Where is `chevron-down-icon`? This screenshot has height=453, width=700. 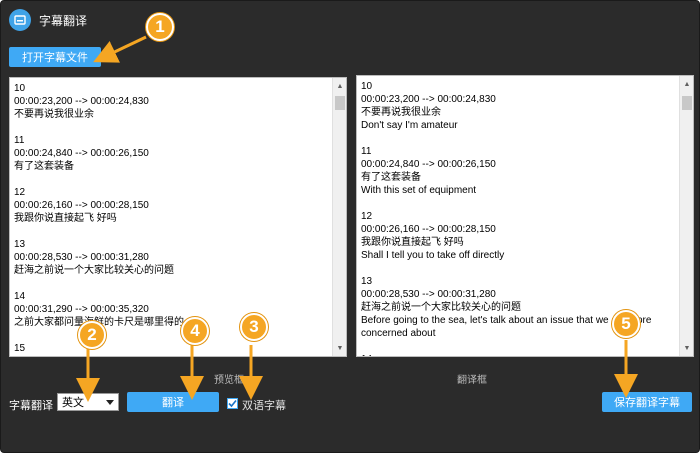 chevron-down-icon is located at coordinates (110, 402).